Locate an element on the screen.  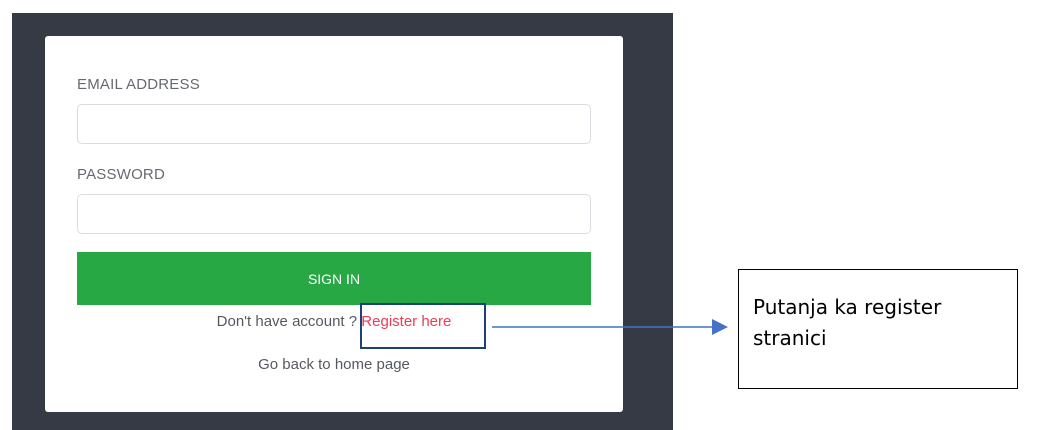
email-field is located at coordinates (334, 124).